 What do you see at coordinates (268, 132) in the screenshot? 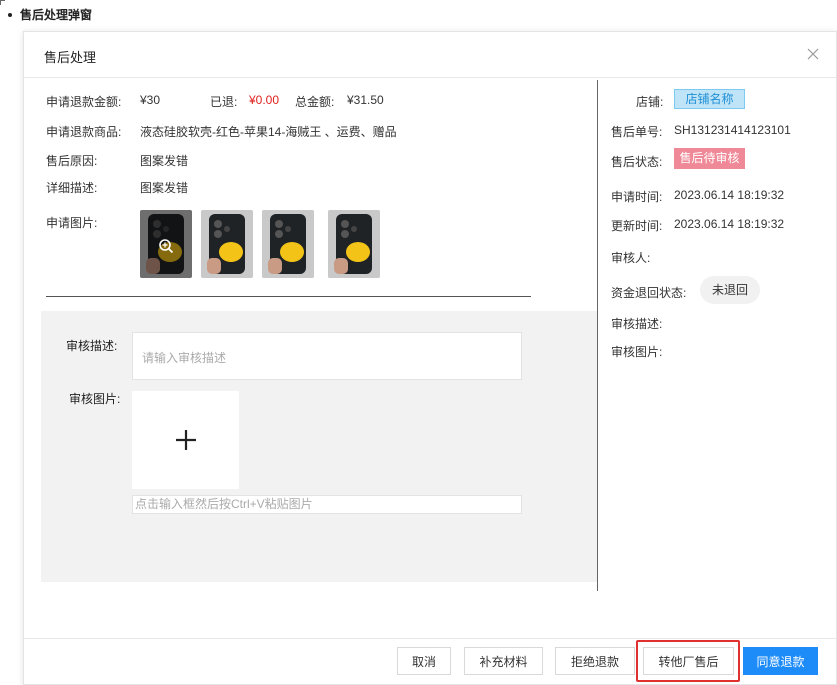
I see `goods-value: 液态硅胶软壳-红色-苹果14-海贼王 、运费、赠品` at bounding box center [268, 132].